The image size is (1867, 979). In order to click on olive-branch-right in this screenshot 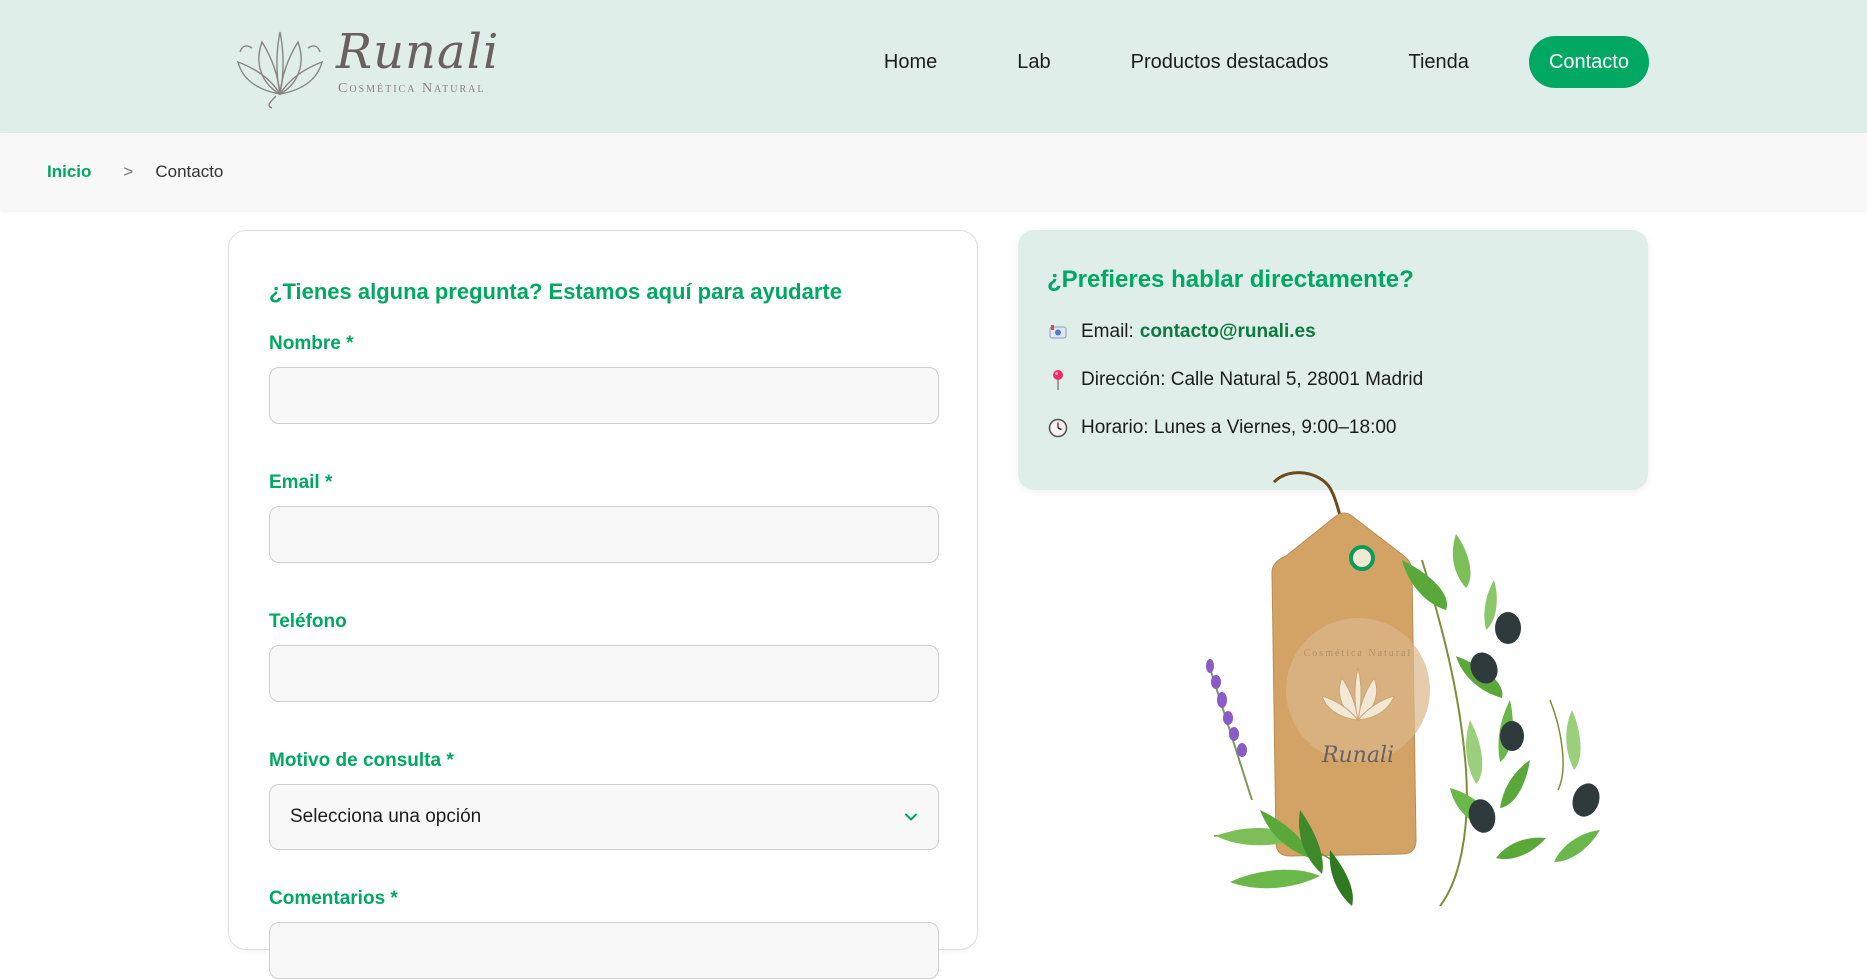, I will do `click(1501, 720)`.